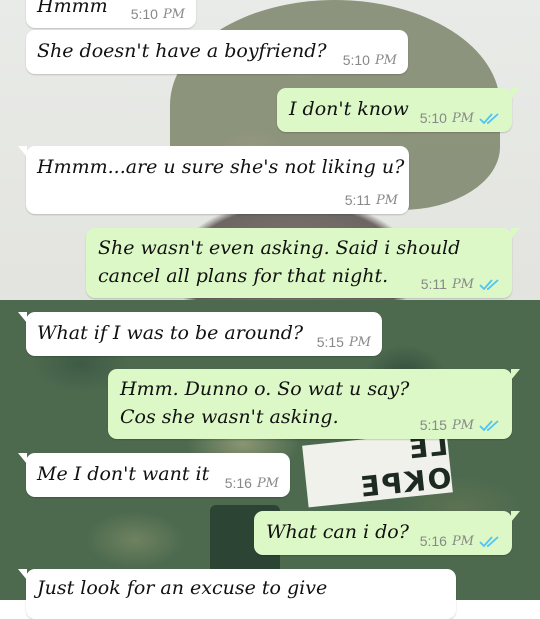 The image size is (540, 619). What do you see at coordinates (229, 417) in the screenshot?
I see `message-text-line-2: Cos she wasn't asking.` at bounding box center [229, 417].